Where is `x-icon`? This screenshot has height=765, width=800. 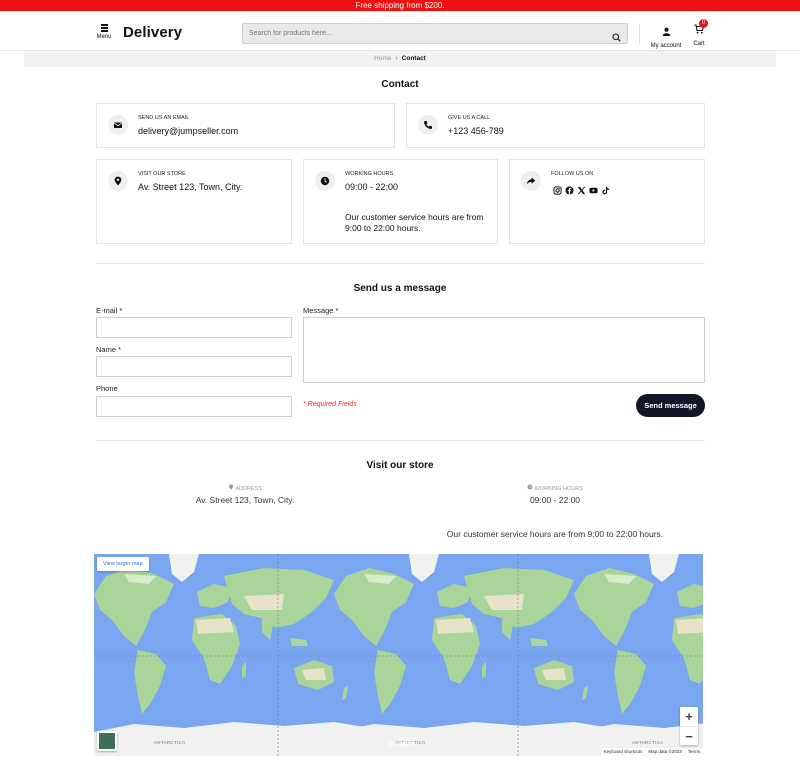 x-icon is located at coordinates (581, 188).